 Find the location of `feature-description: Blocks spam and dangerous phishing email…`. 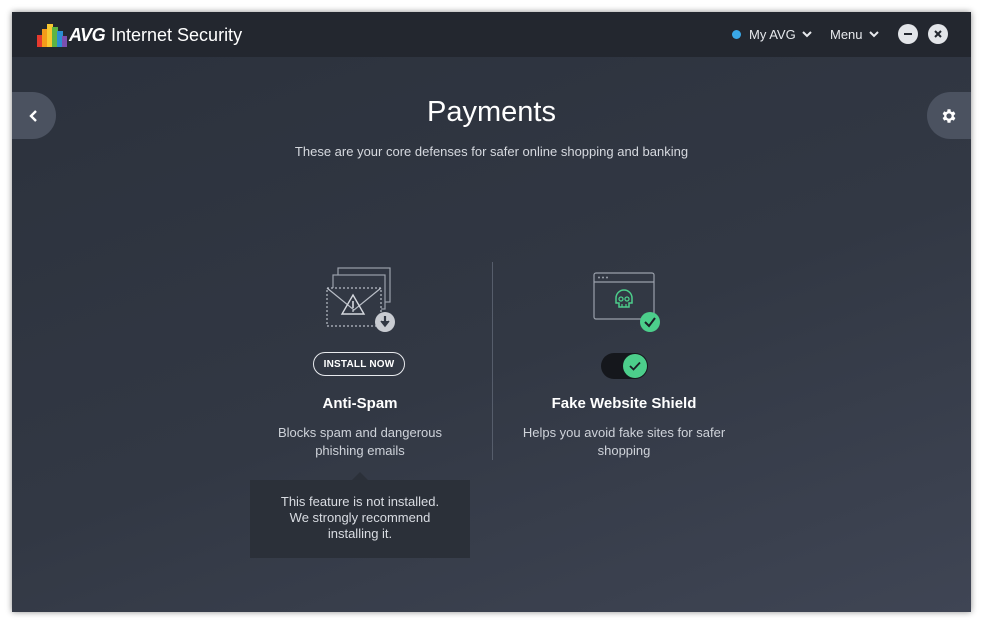

feature-description: Blocks spam and dangerous phishing email… is located at coordinates (360, 441).